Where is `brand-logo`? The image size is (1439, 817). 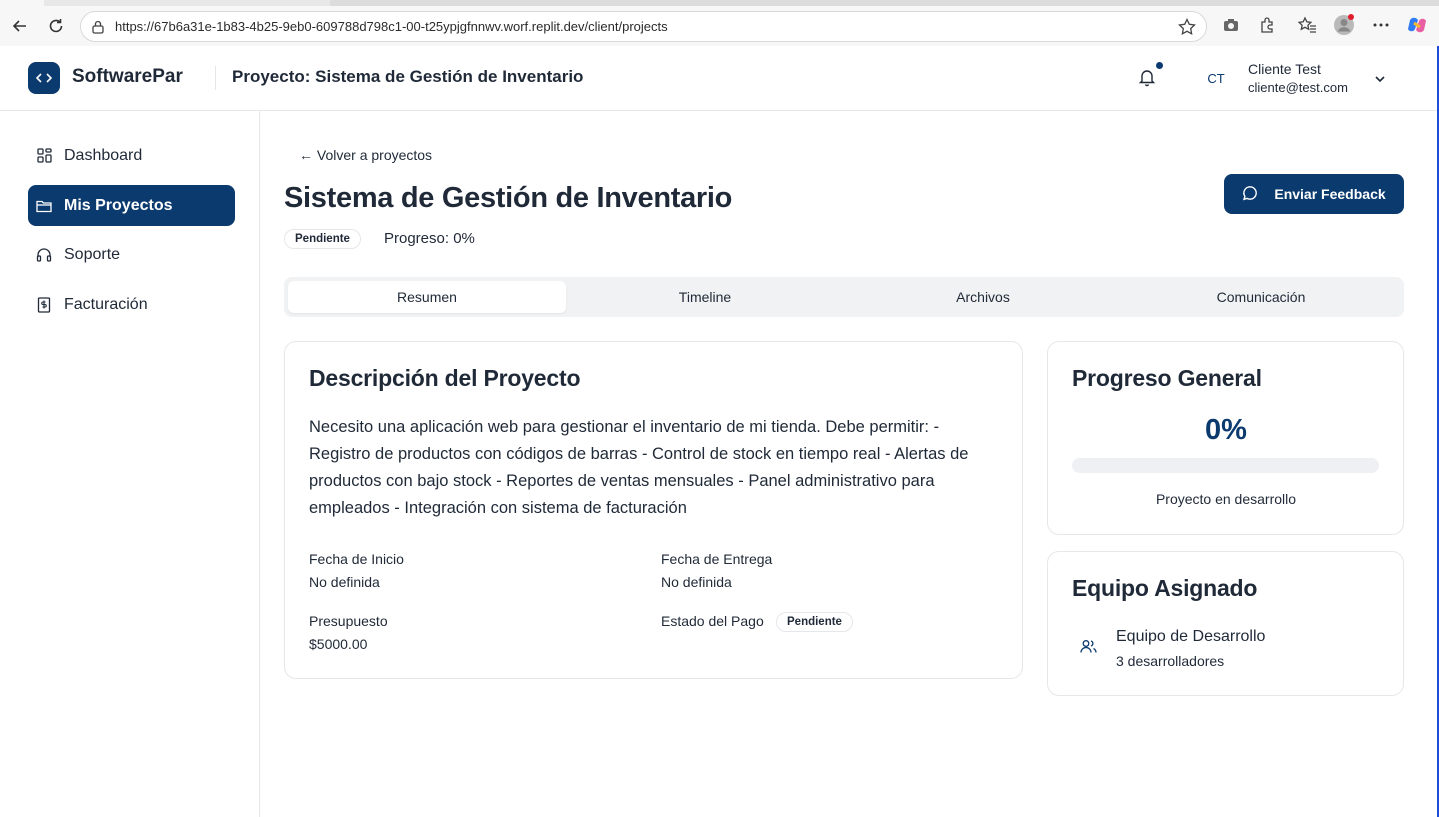 brand-logo is located at coordinates (44, 78).